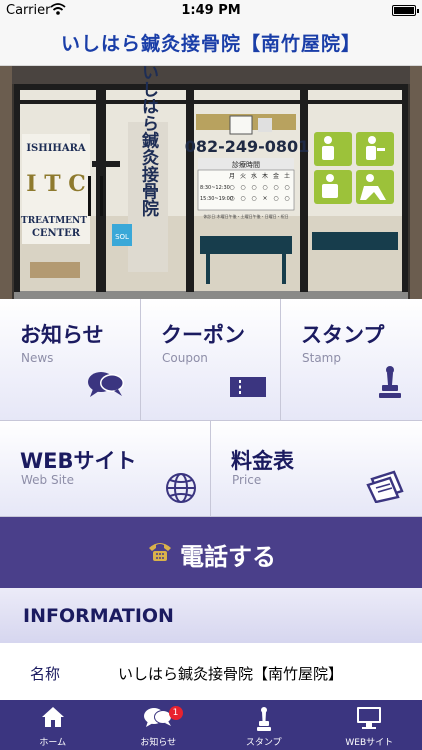 The width and height of the screenshot is (422, 750). What do you see at coordinates (405, 10) in the screenshot?
I see `battery-icon` at bounding box center [405, 10].